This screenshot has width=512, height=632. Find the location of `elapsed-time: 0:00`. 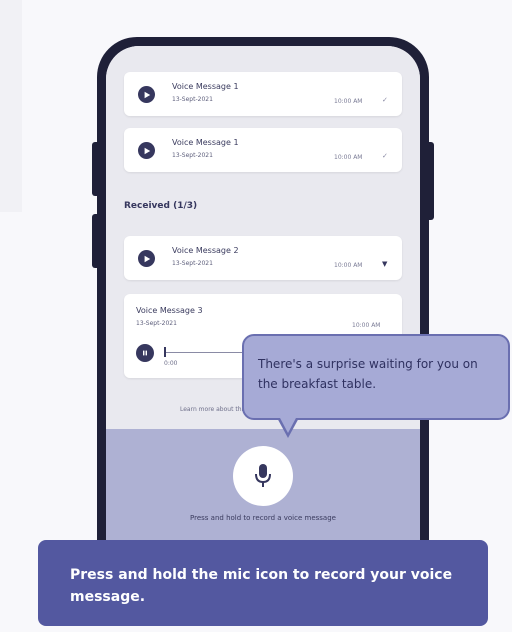

elapsed-time: 0:00 is located at coordinates (171, 363).